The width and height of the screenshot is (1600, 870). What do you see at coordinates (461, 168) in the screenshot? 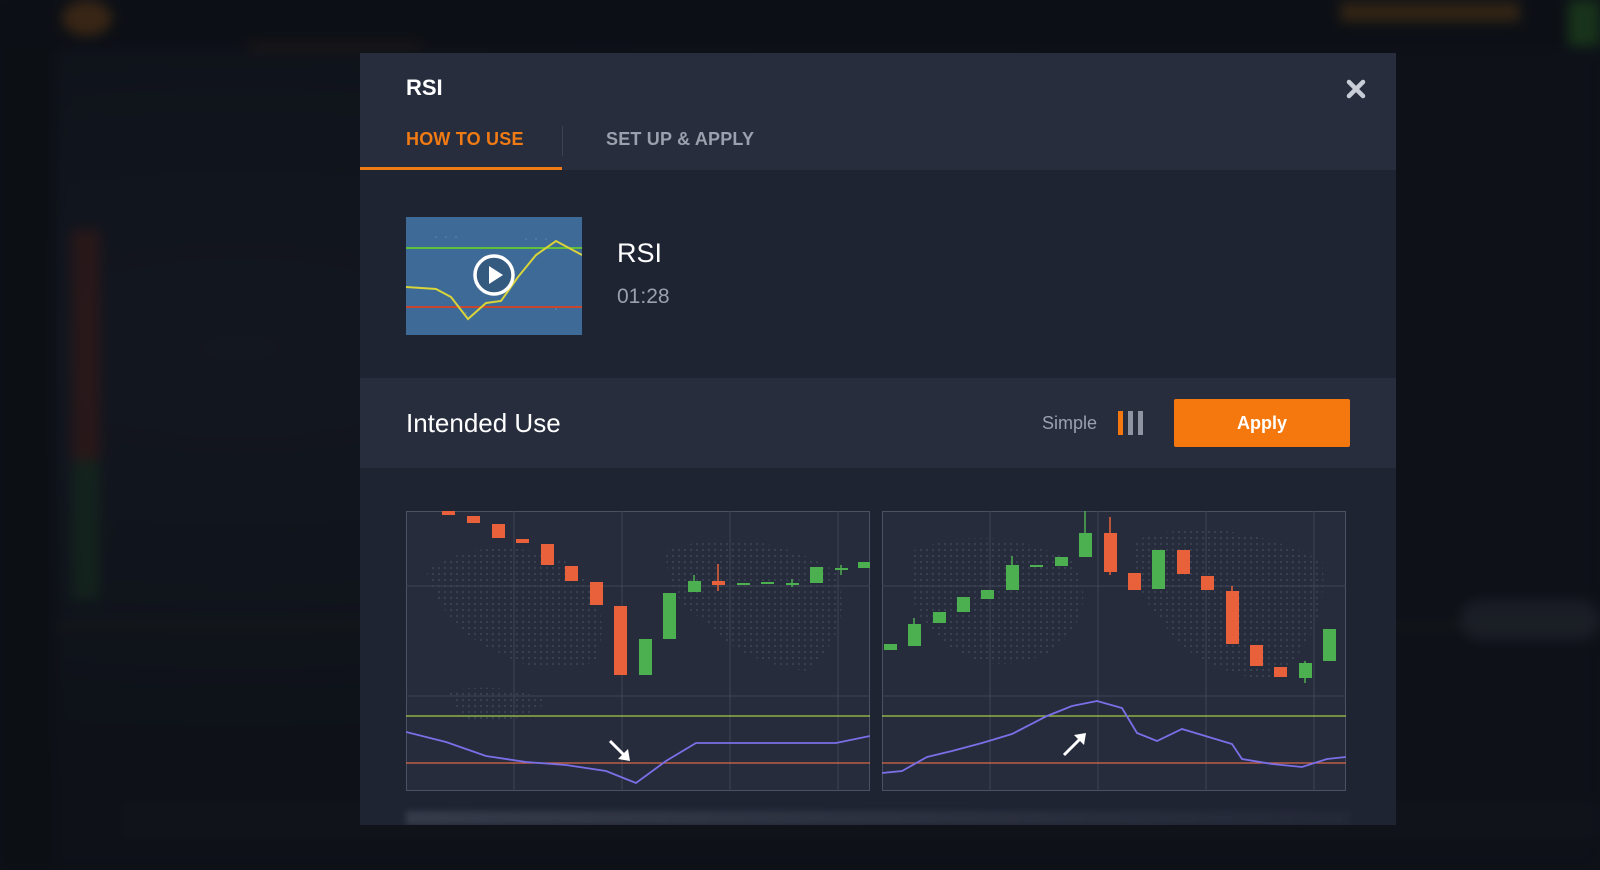
I see `active-tab-indicator` at bounding box center [461, 168].